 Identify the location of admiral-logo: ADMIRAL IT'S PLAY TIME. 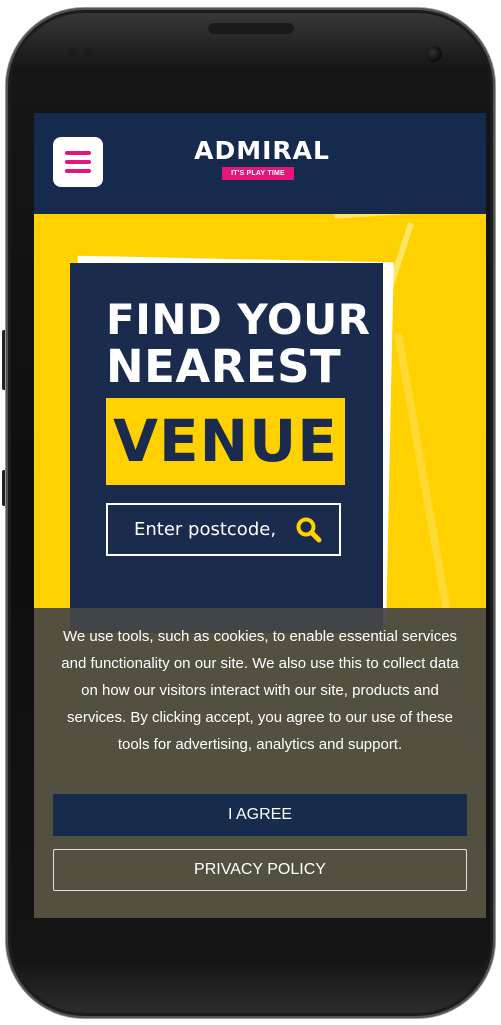
(262, 161).